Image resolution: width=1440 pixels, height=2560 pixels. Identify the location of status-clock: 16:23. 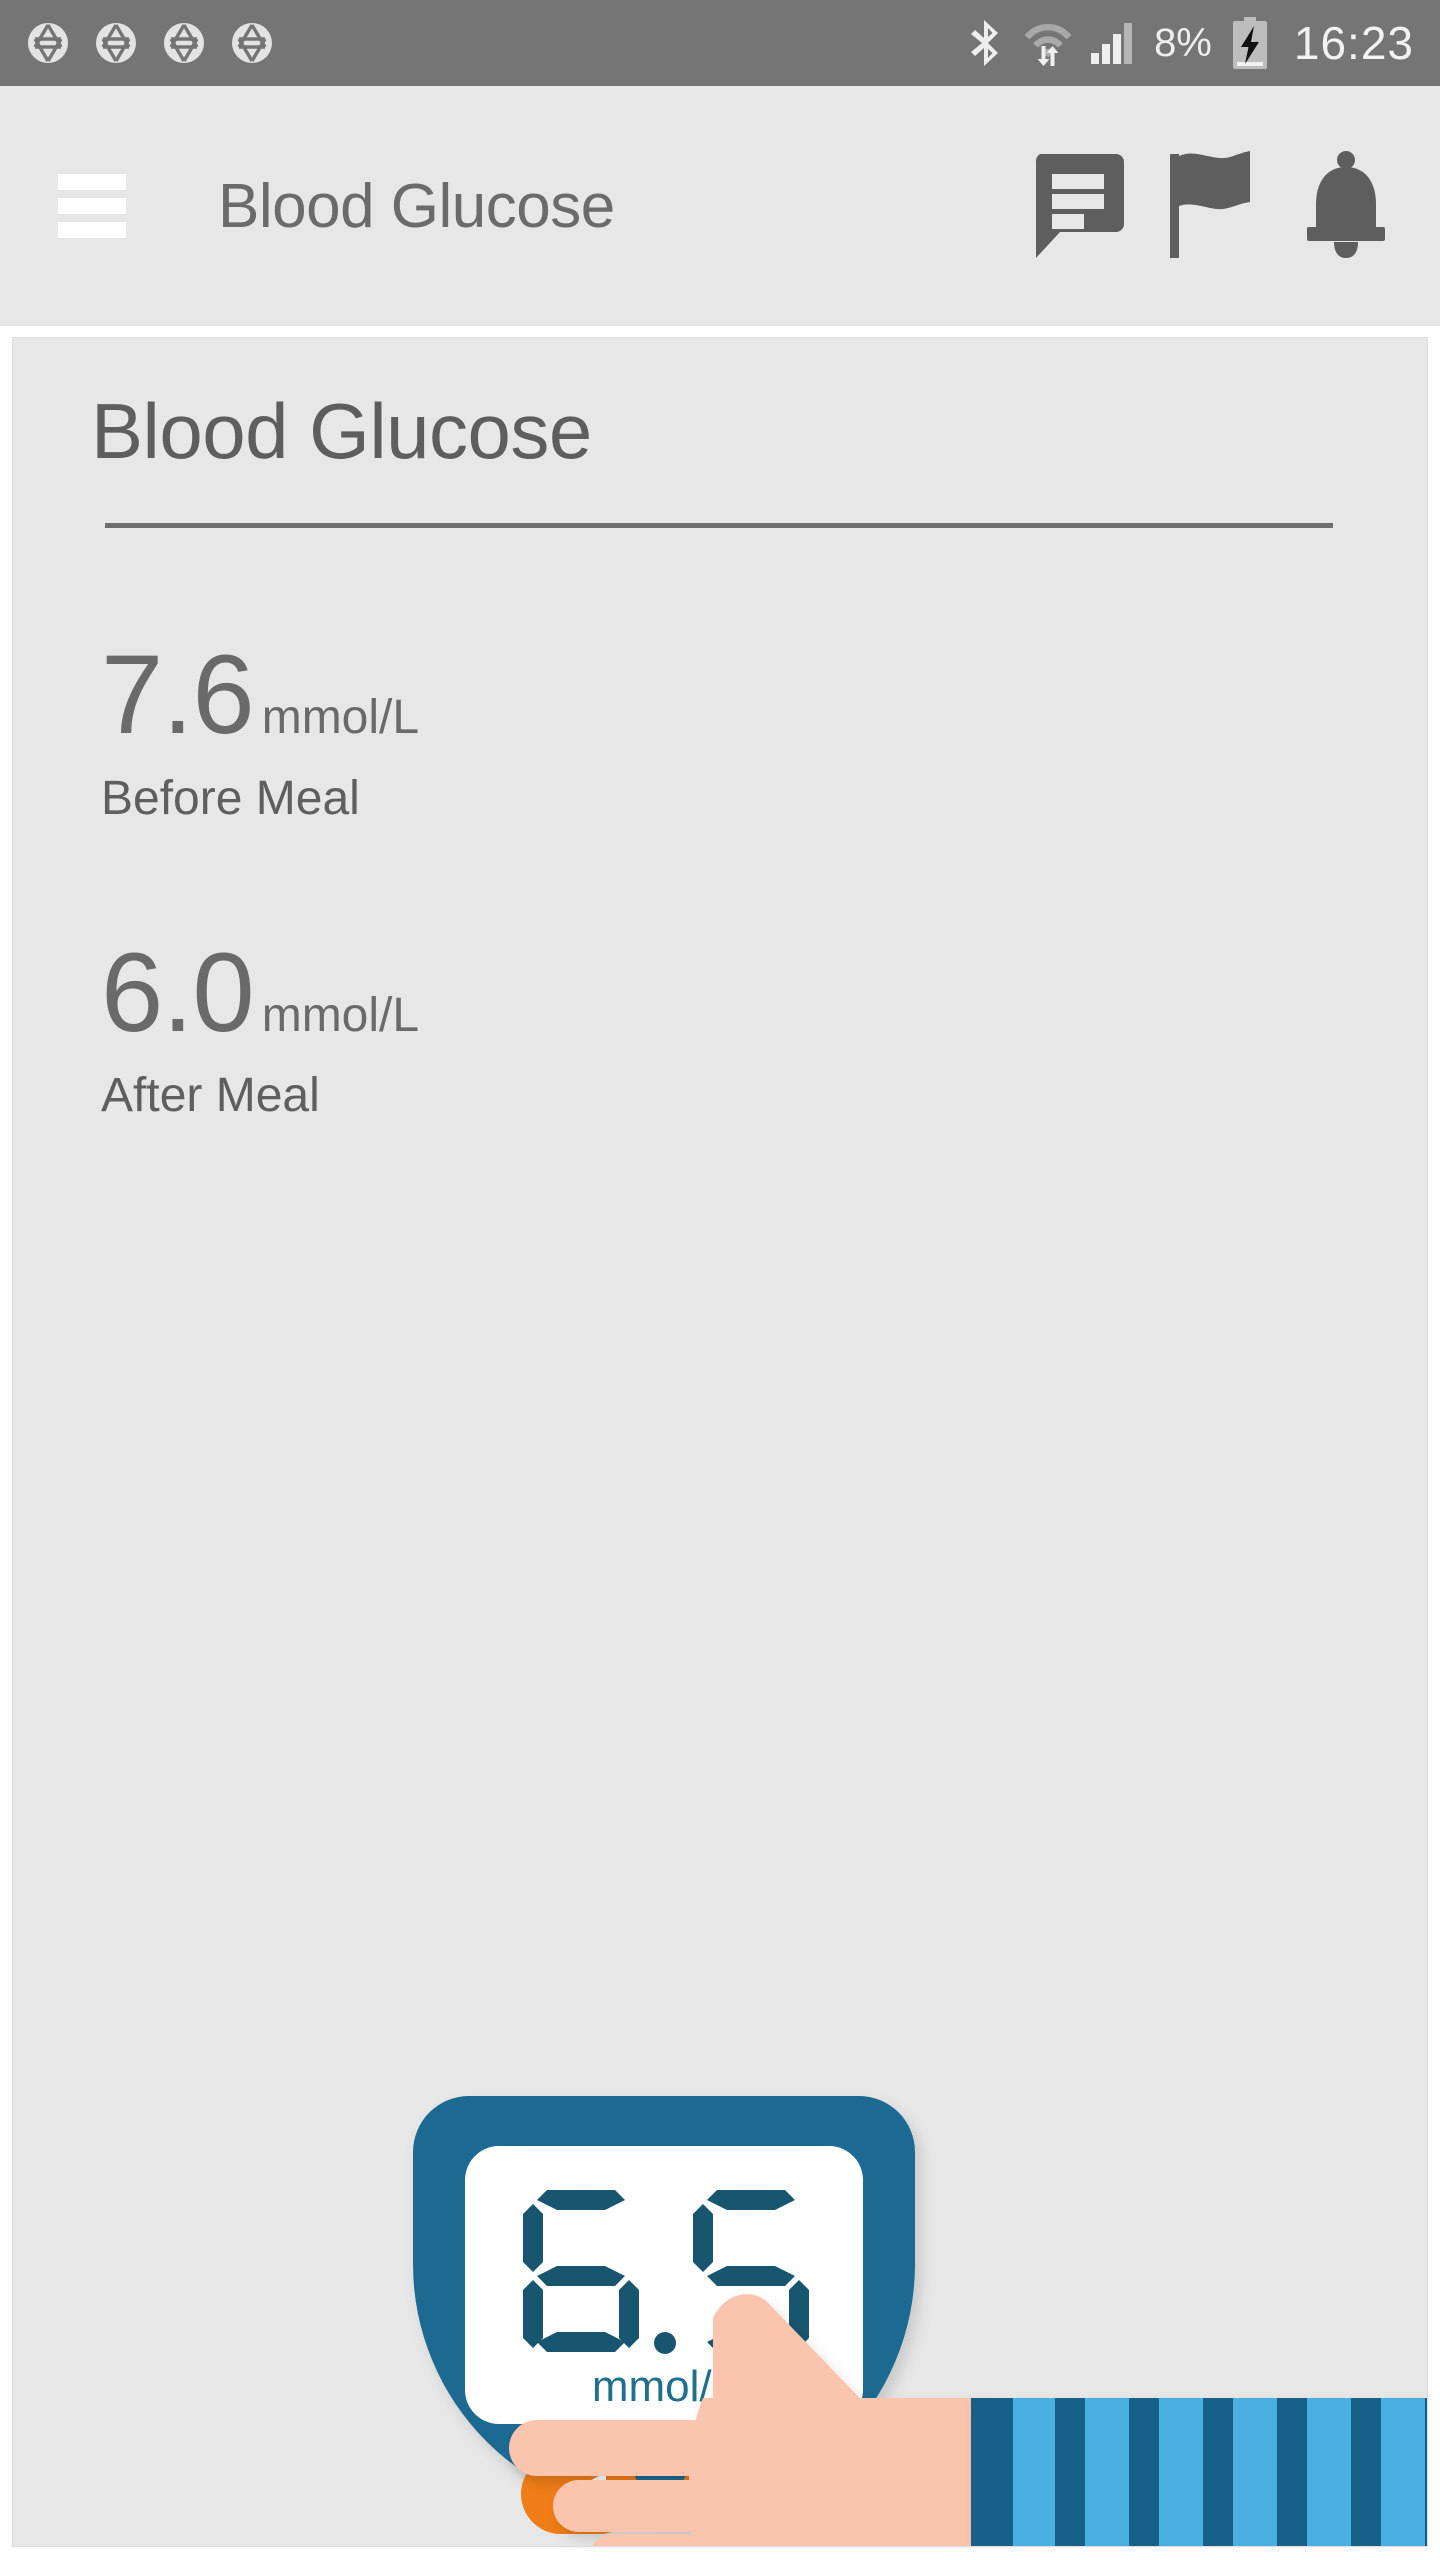
(1353, 43).